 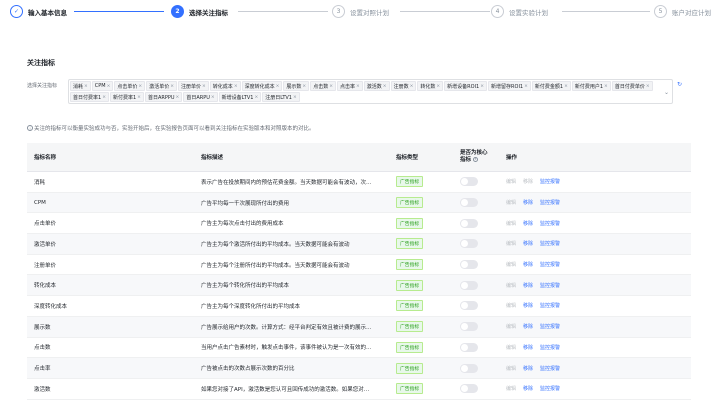 I want to click on metric-name: 激活单价, so click(x=45, y=244).